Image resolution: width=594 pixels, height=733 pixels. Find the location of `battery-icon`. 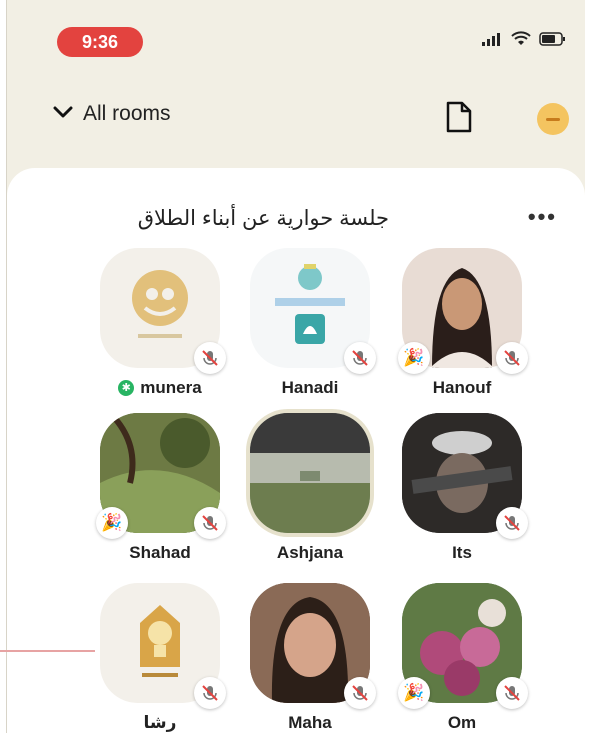

battery-icon is located at coordinates (553, 39).